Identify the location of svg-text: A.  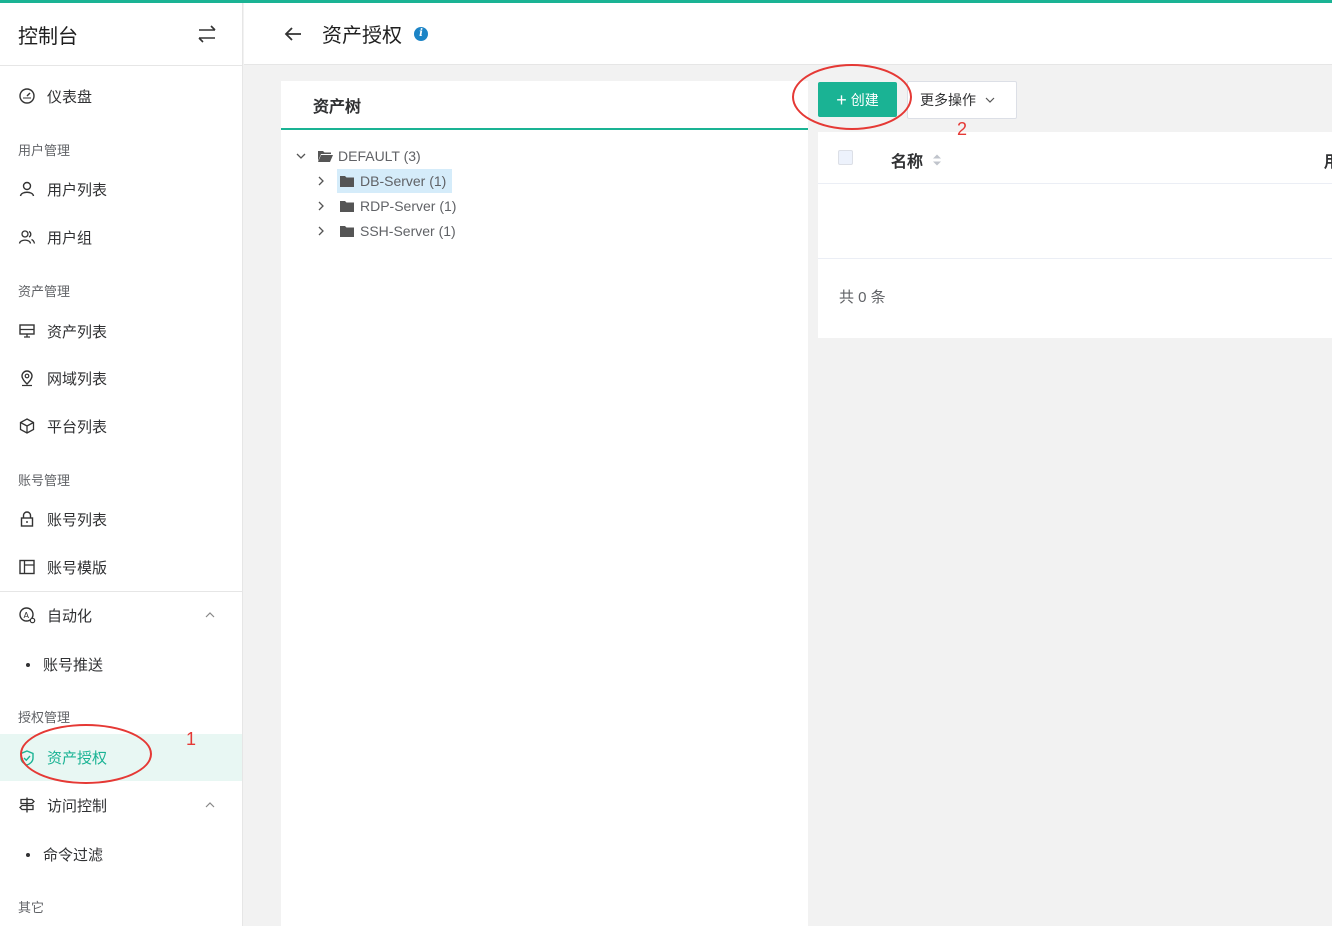
(27, 615).